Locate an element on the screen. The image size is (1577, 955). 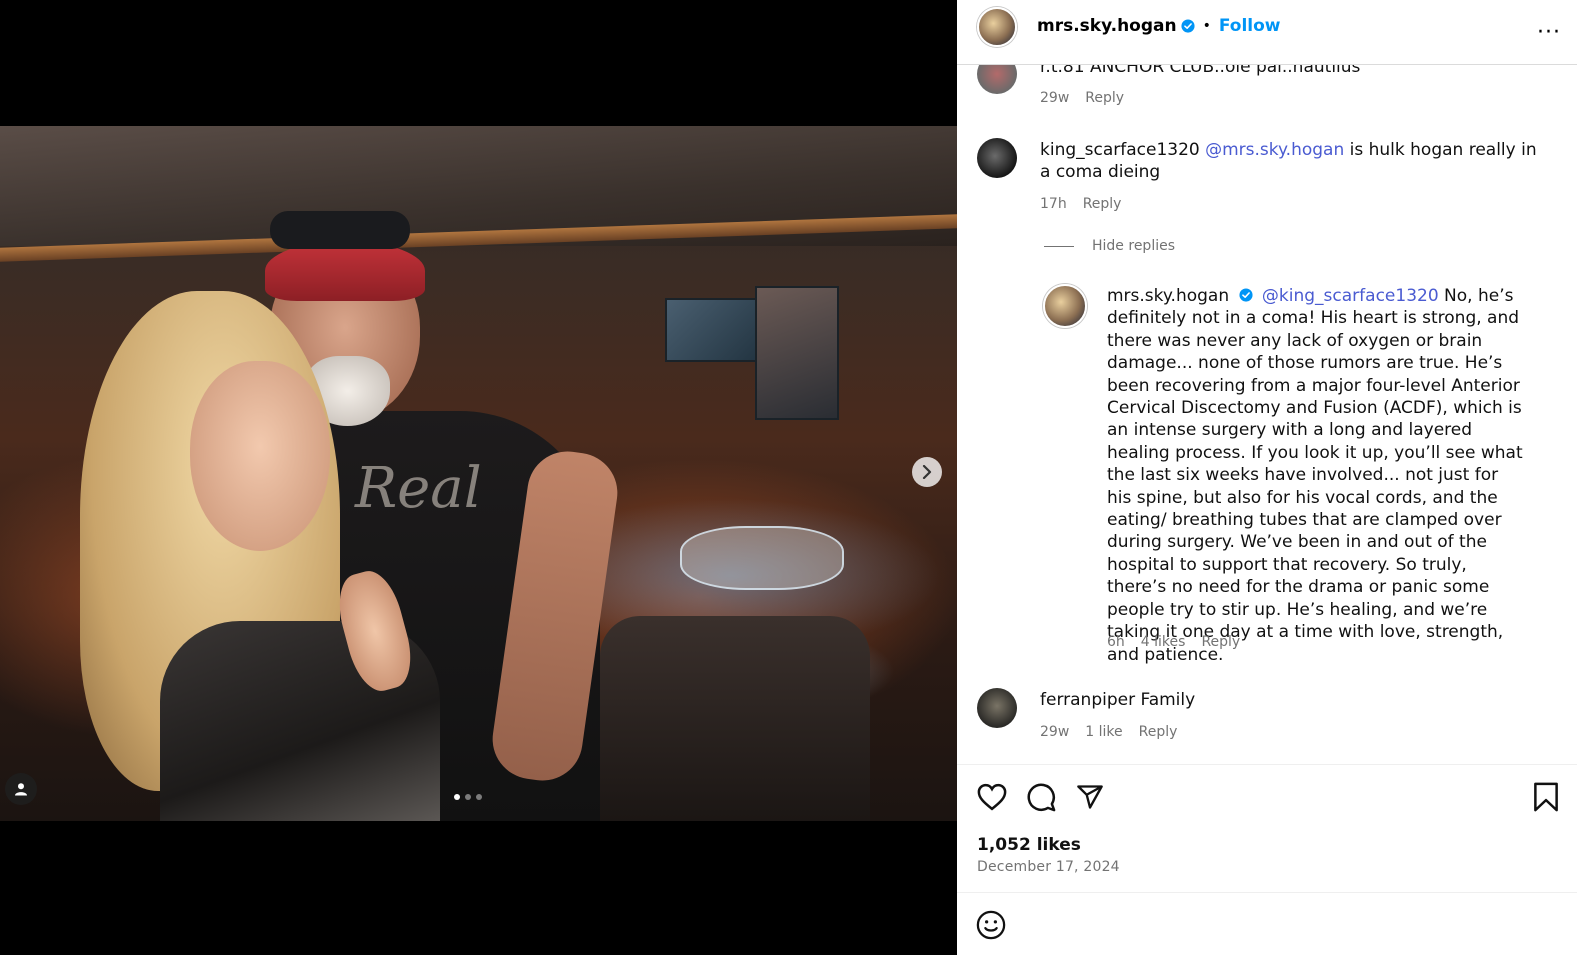
comment-likes: 4 likes is located at coordinates (1163, 642).